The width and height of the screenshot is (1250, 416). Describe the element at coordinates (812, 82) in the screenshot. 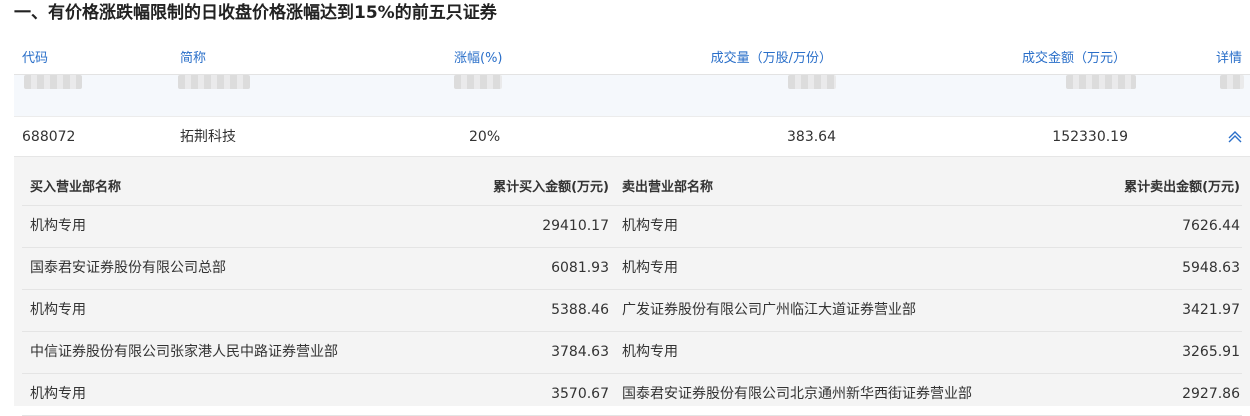

I see `blurred-volume` at that location.